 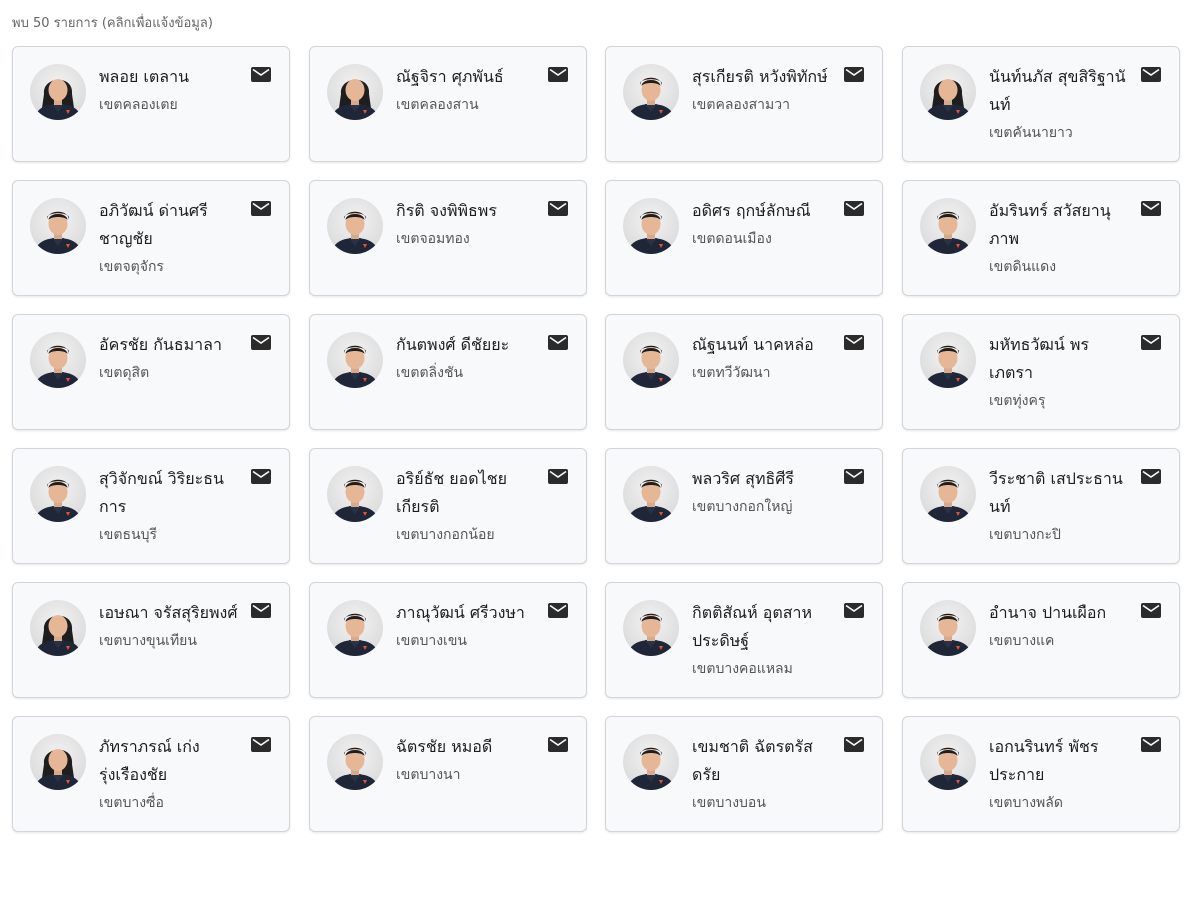 What do you see at coordinates (131, 267) in the screenshot?
I see `member-district: เขตจตุจักร` at bounding box center [131, 267].